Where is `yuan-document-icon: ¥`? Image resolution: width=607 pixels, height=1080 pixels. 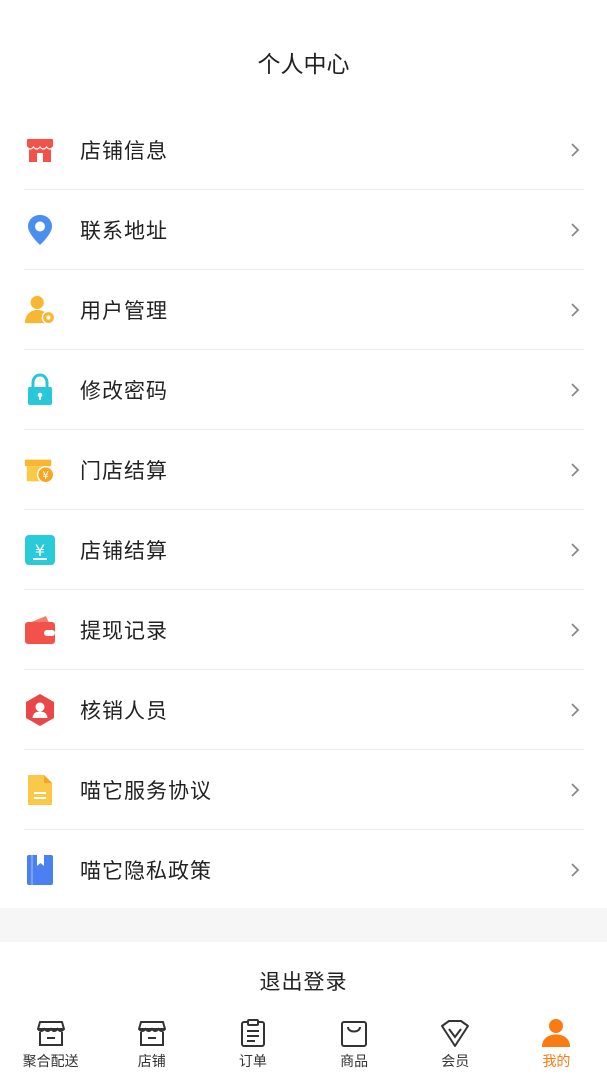 yuan-document-icon: ¥ is located at coordinates (40, 550).